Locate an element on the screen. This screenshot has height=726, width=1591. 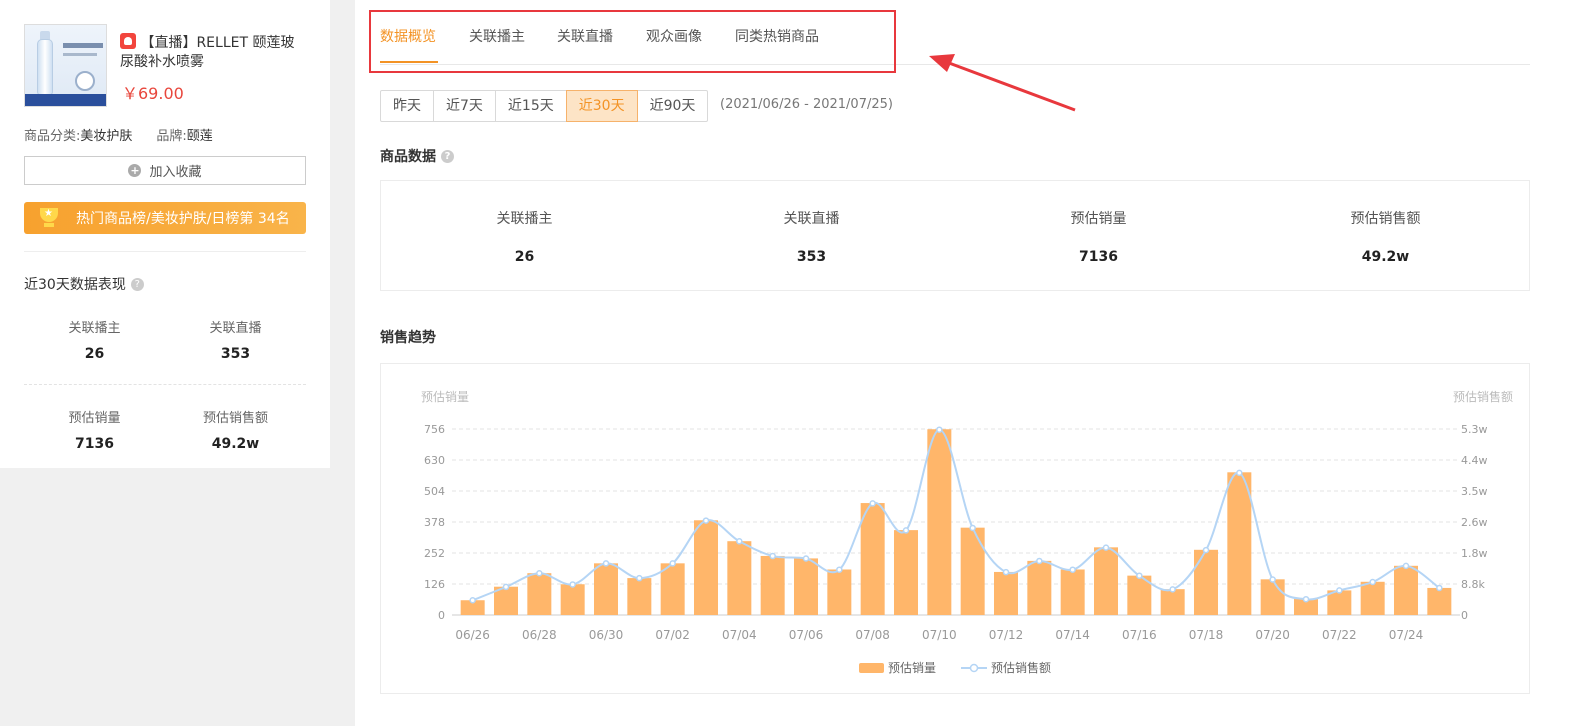
performance-title: 近30天数据表现 ? is located at coordinates (165, 284).